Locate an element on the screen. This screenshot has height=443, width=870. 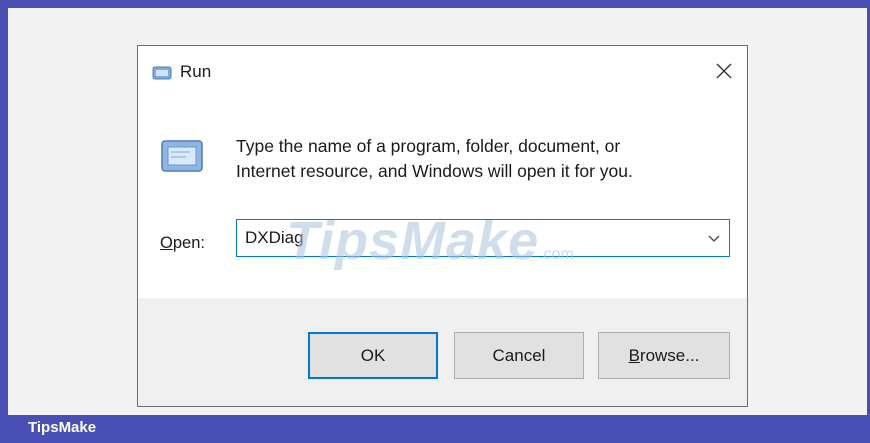
open-combobox is located at coordinates (483, 238).